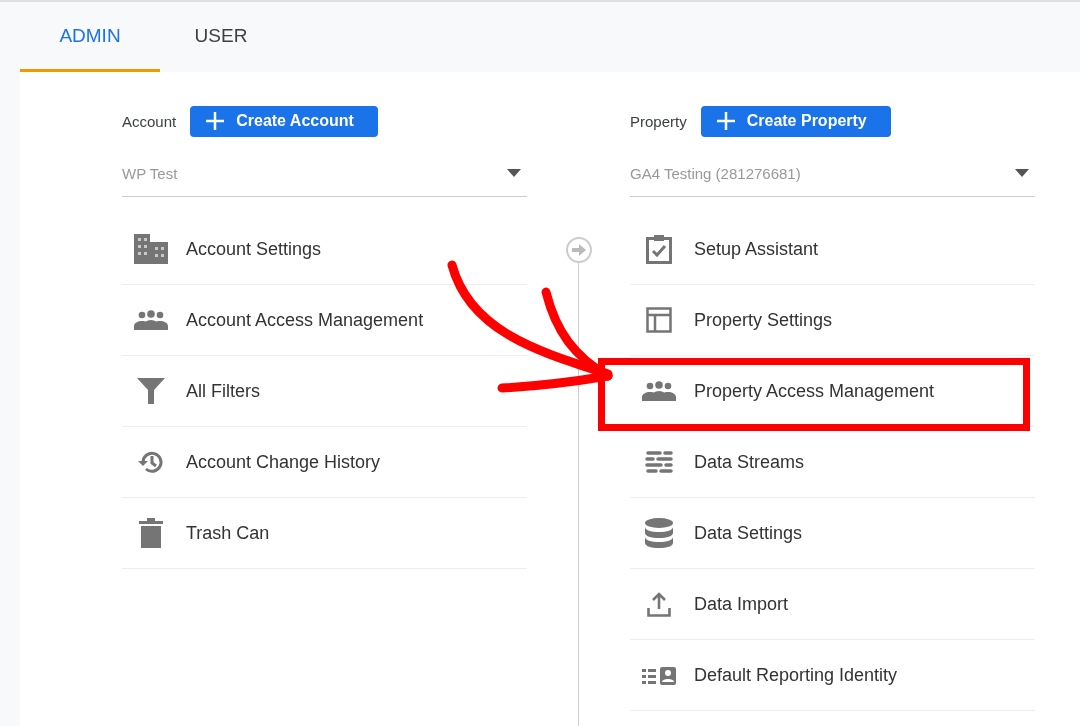  I want to click on menu-item: Data Streams, so click(832, 462).